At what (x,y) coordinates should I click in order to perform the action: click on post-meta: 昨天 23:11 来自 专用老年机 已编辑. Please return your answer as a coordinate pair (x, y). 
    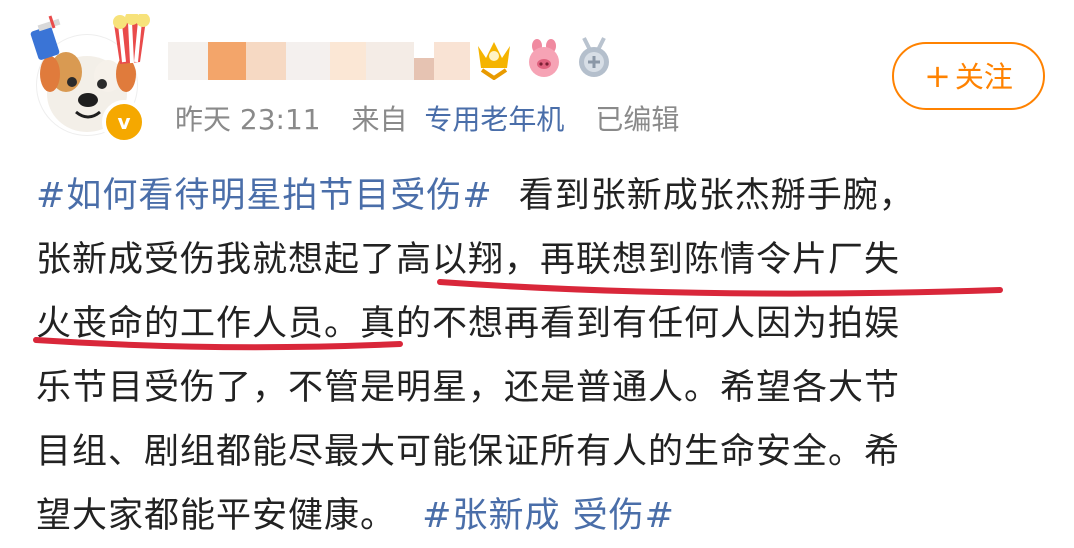
    Looking at the image, I should click on (438, 120).